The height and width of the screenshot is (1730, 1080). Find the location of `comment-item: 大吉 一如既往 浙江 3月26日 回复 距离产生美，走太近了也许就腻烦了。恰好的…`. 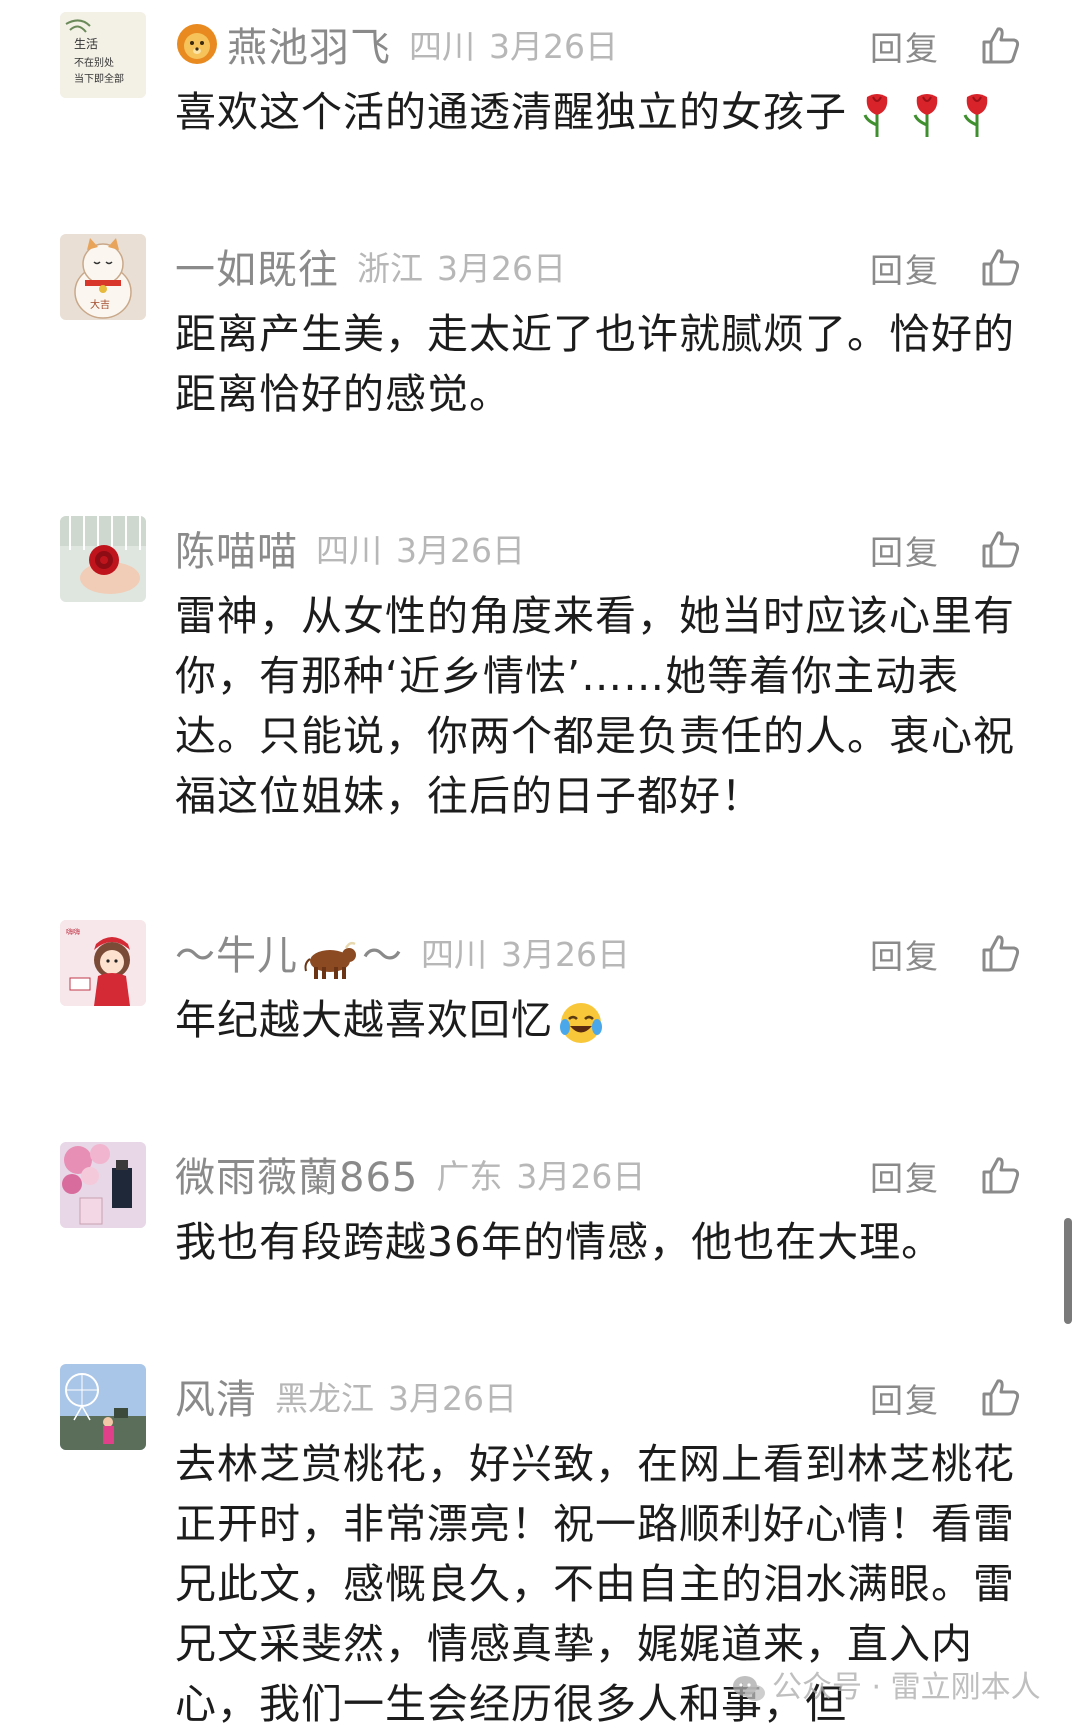

comment-item: 大吉 一如既往 浙江 3月26日 回复 距离产生美，走太近了也许就腻烦了。恰好的… is located at coordinates (540, 334).